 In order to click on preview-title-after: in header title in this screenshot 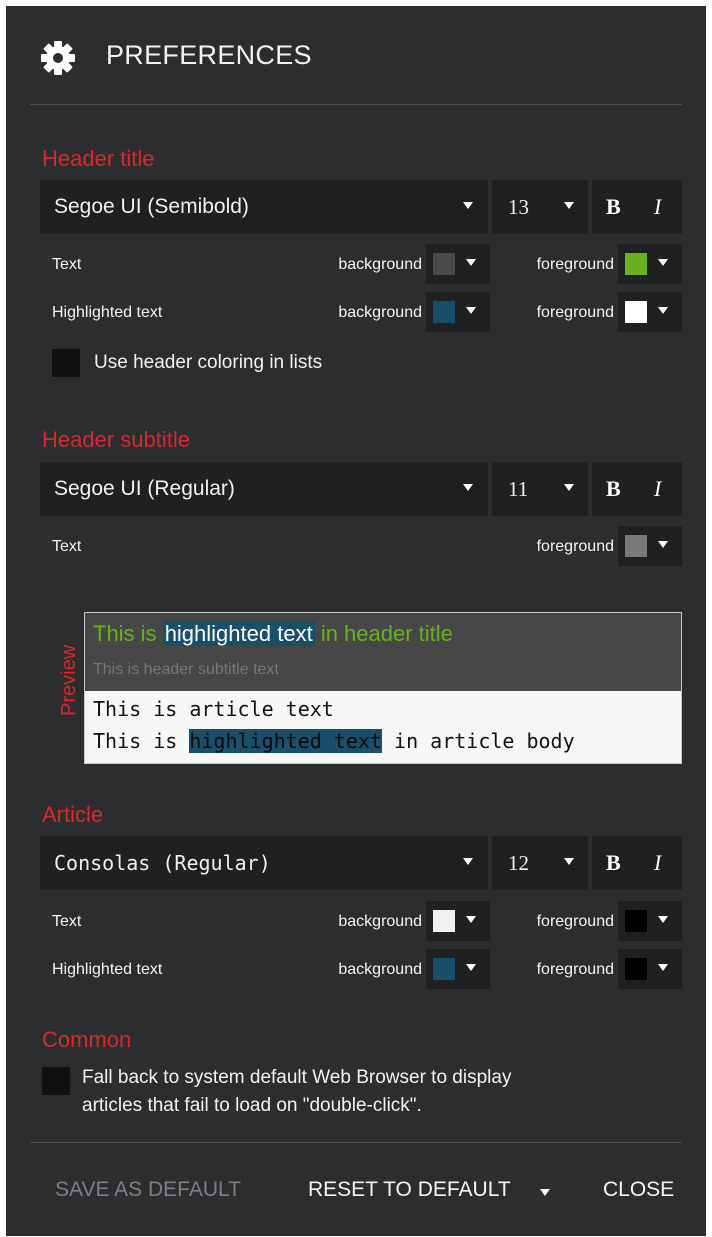, I will do `click(386, 633)`.